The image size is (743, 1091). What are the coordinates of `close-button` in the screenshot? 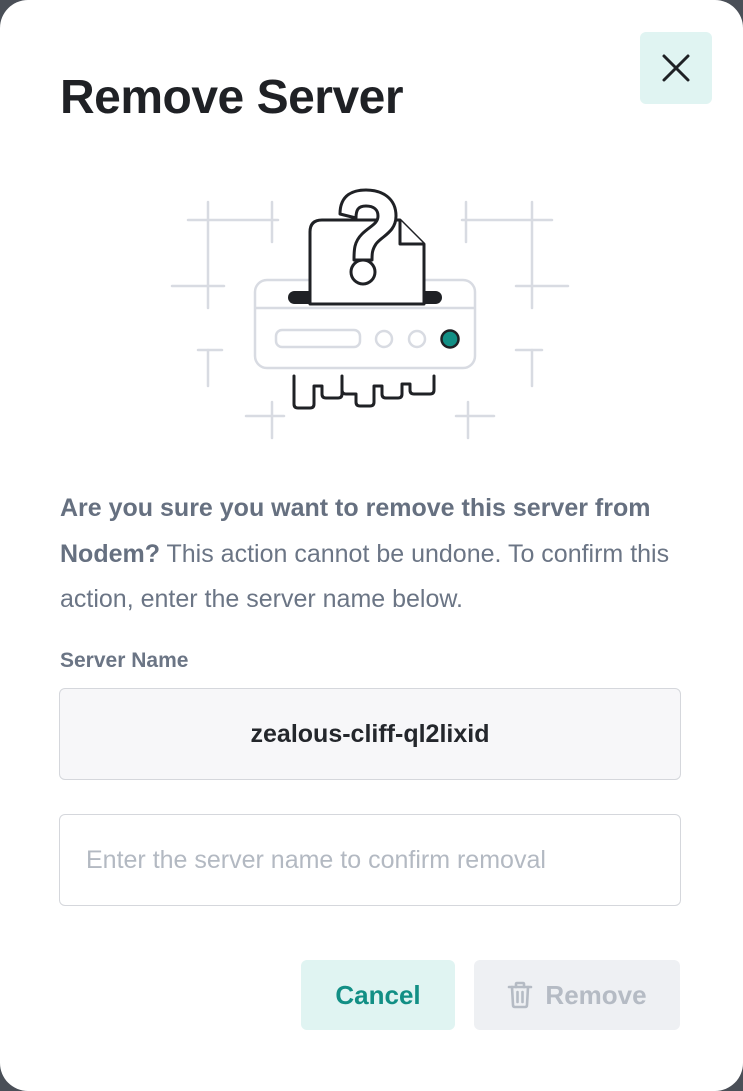 It's located at (676, 68).